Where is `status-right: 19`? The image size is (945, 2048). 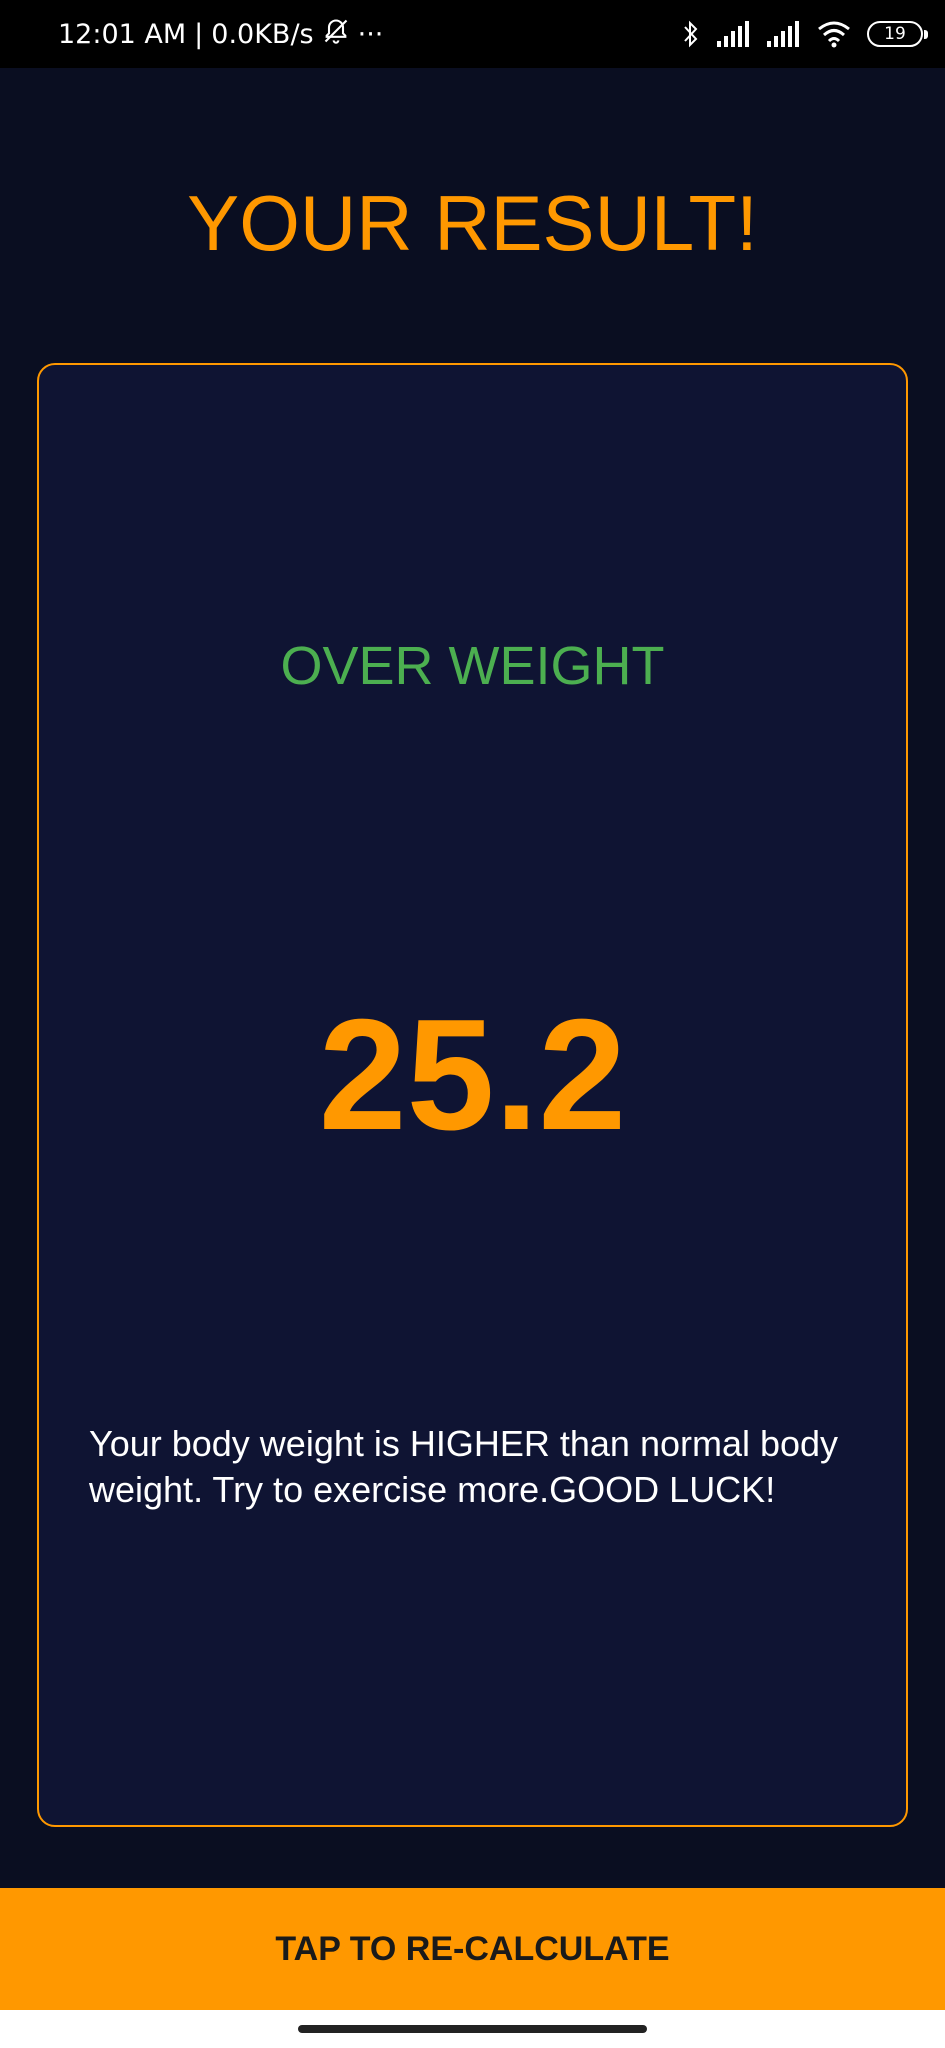
status-right: 19 is located at coordinates (804, 34).